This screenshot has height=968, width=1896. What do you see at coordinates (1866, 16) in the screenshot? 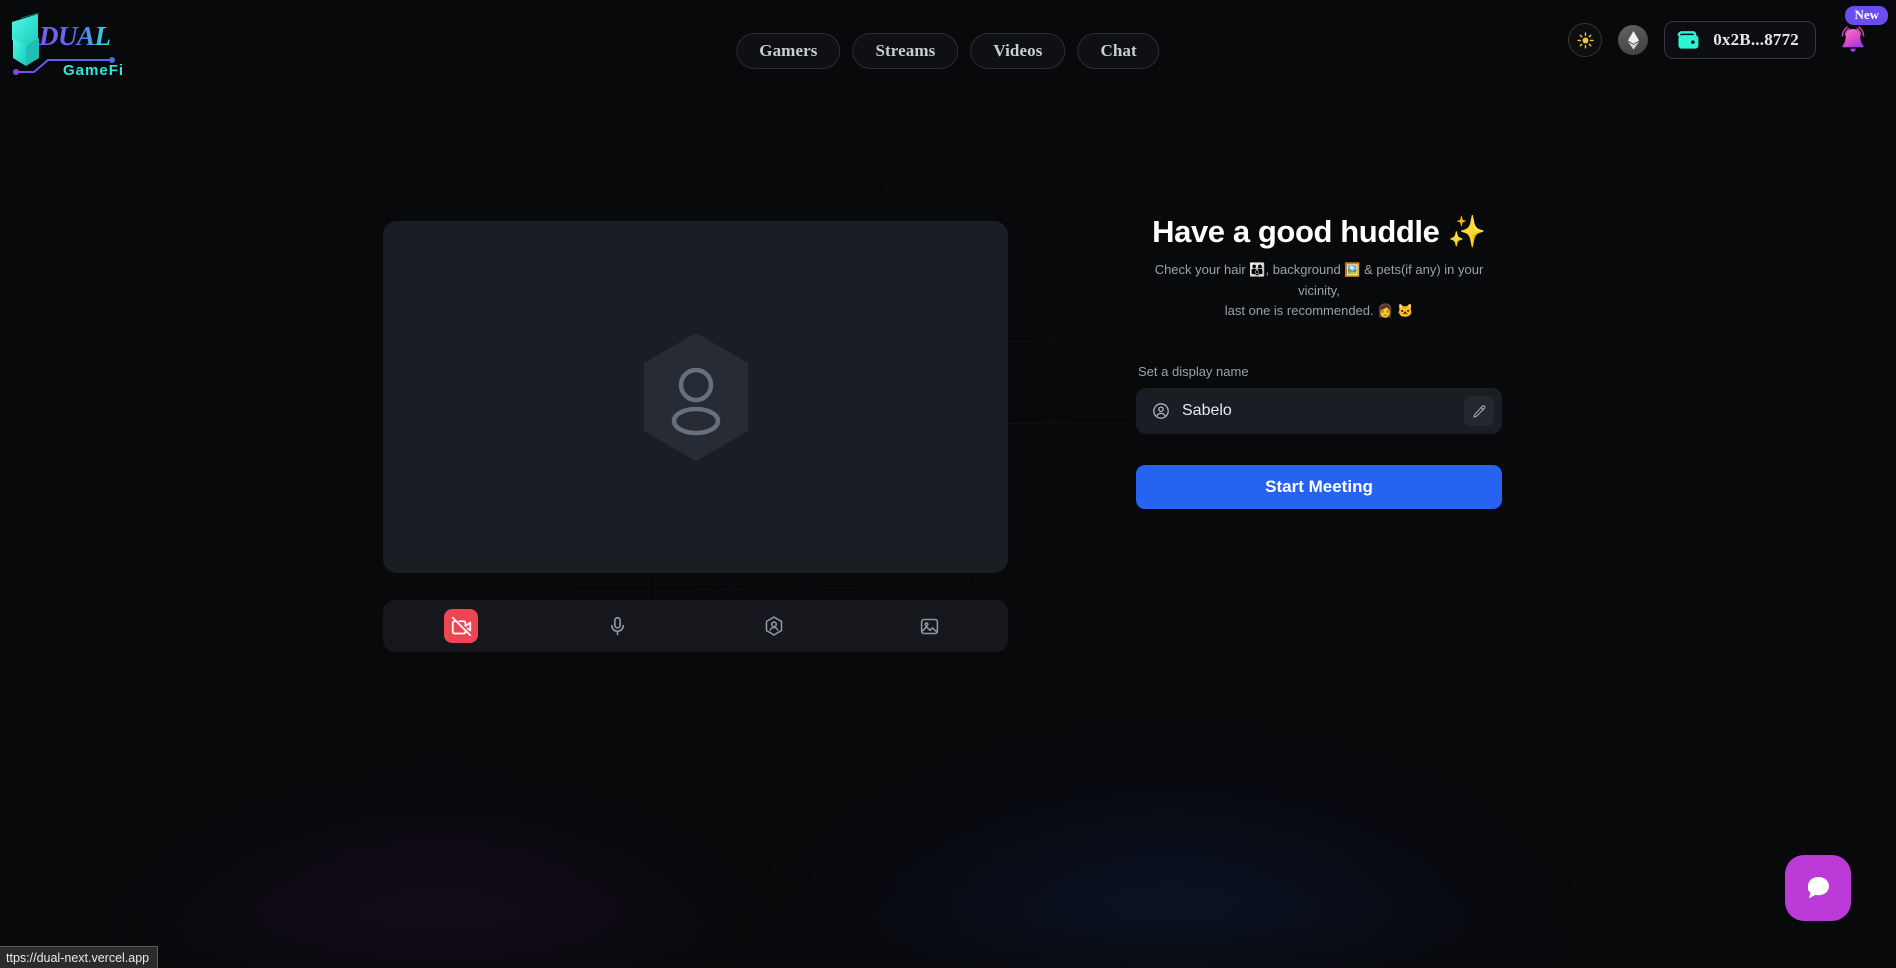
I see `notifications-new-badge: New` at bounding box center [1866, 16].